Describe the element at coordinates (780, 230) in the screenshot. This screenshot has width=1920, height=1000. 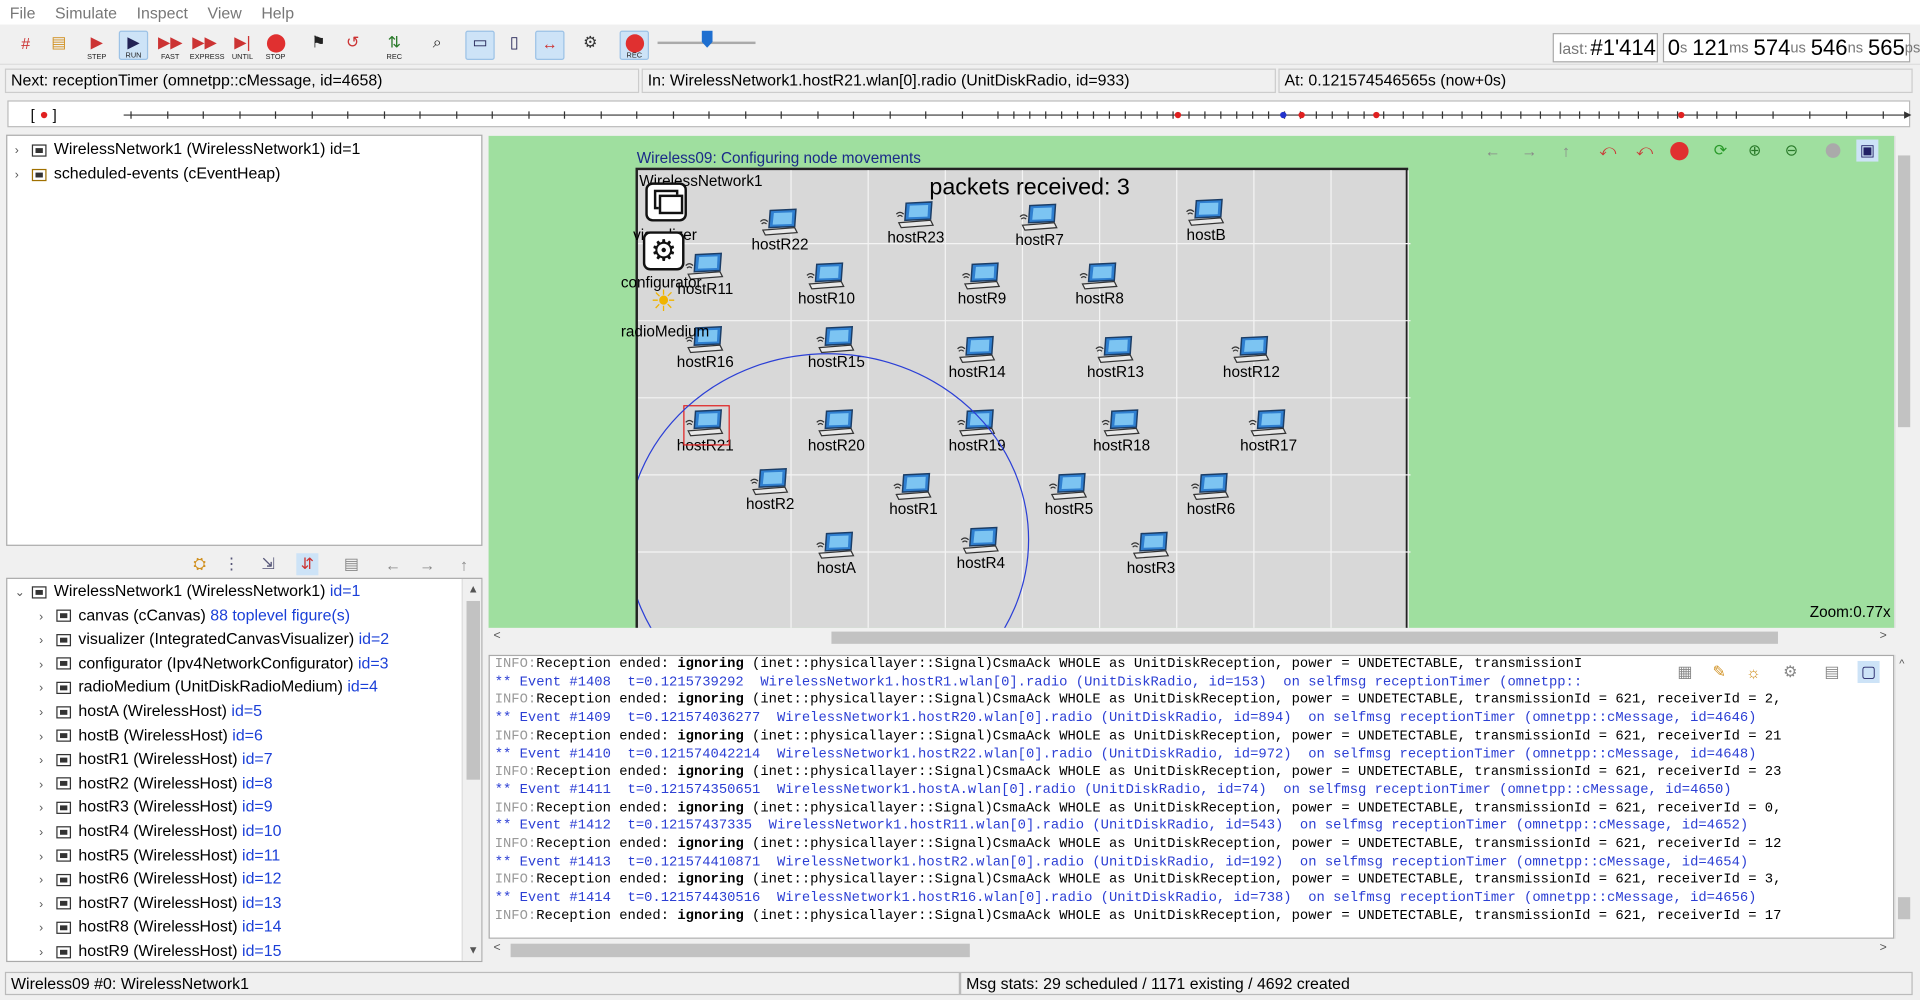
I see `host-node: hostR22` at that location.